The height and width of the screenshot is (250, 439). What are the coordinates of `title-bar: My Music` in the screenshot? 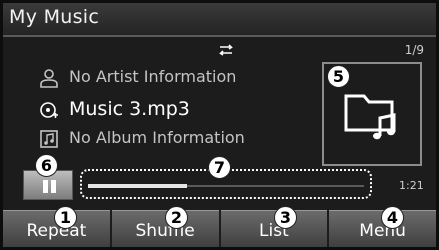 It's located at (219, 20).